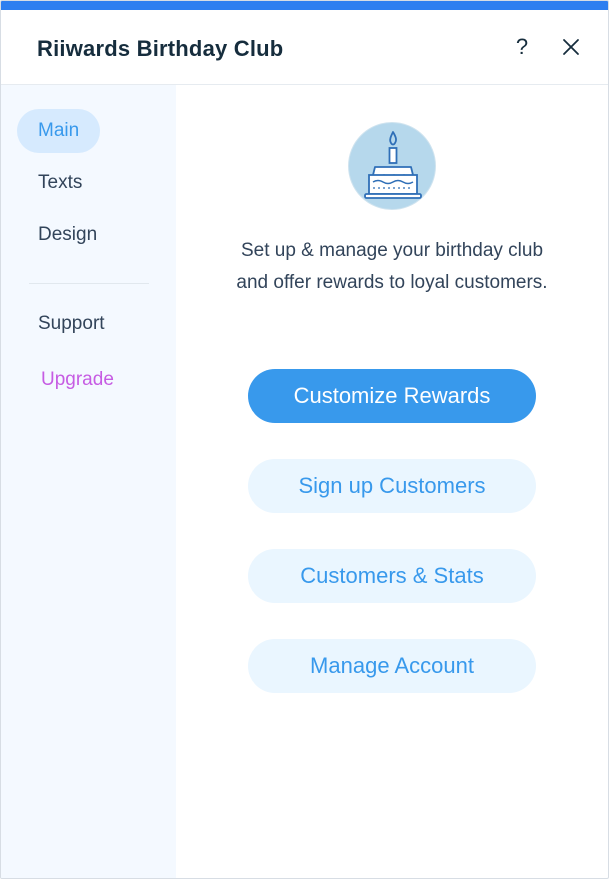 The height and width of the screenshot is (879, 609). I want to click on help-icon: ?, so click(522, 47).